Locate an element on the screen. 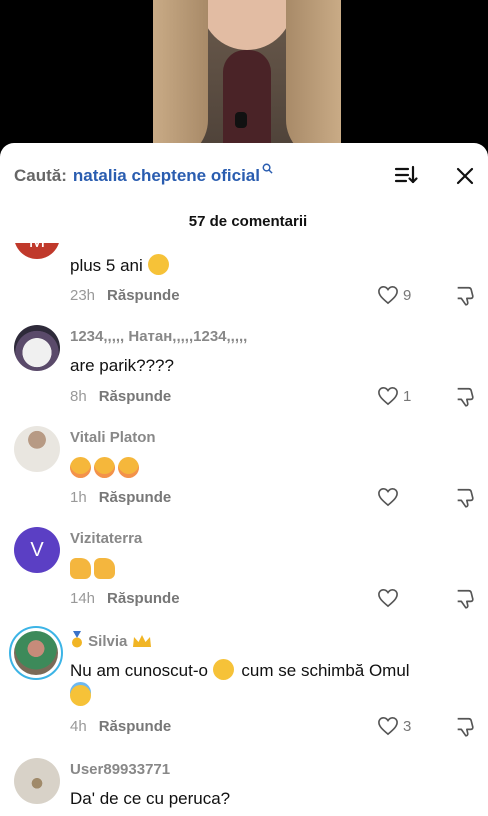 The image size is (488, 816). comment-time: 1h is located at coordinates (78, 497).